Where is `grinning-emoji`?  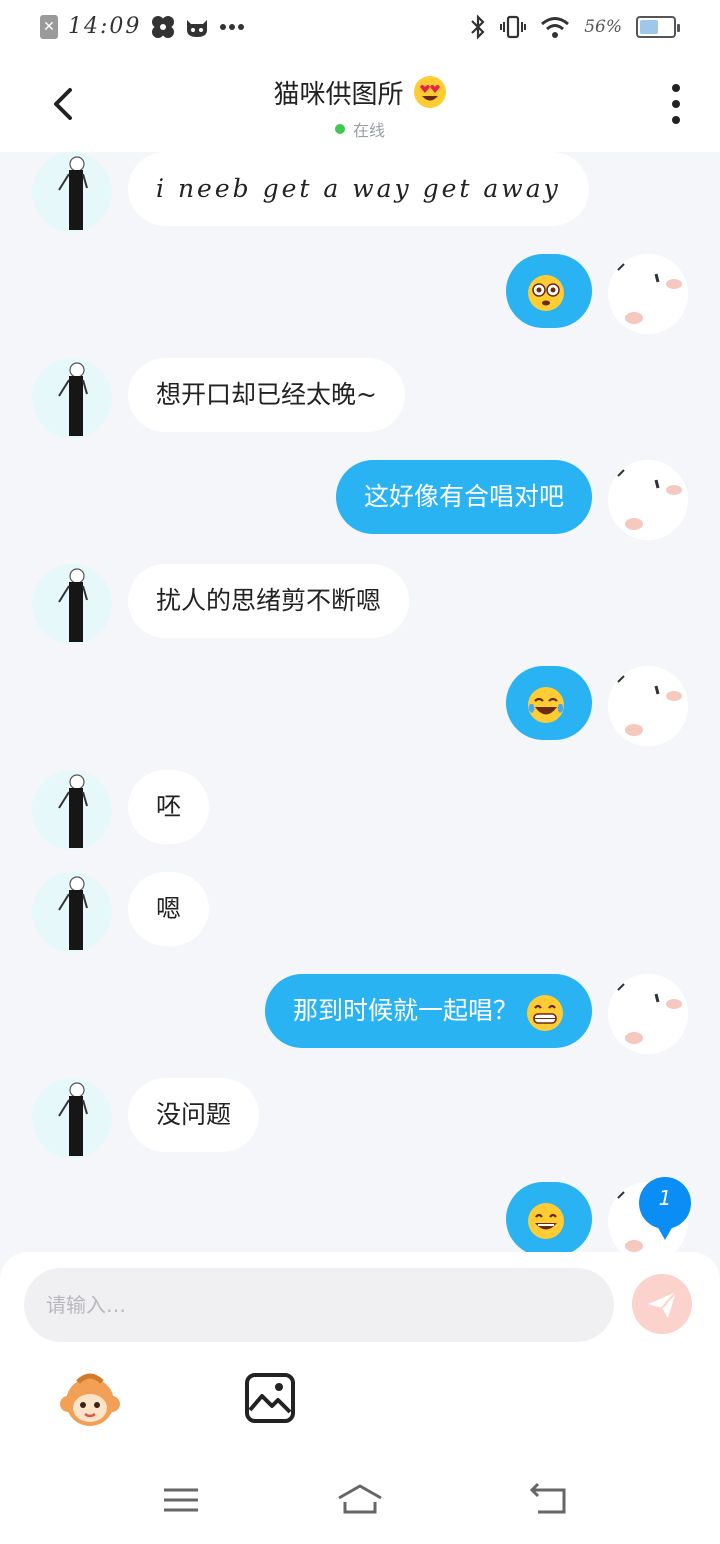 grinning-emoji is located at coordinates (545, 1012).